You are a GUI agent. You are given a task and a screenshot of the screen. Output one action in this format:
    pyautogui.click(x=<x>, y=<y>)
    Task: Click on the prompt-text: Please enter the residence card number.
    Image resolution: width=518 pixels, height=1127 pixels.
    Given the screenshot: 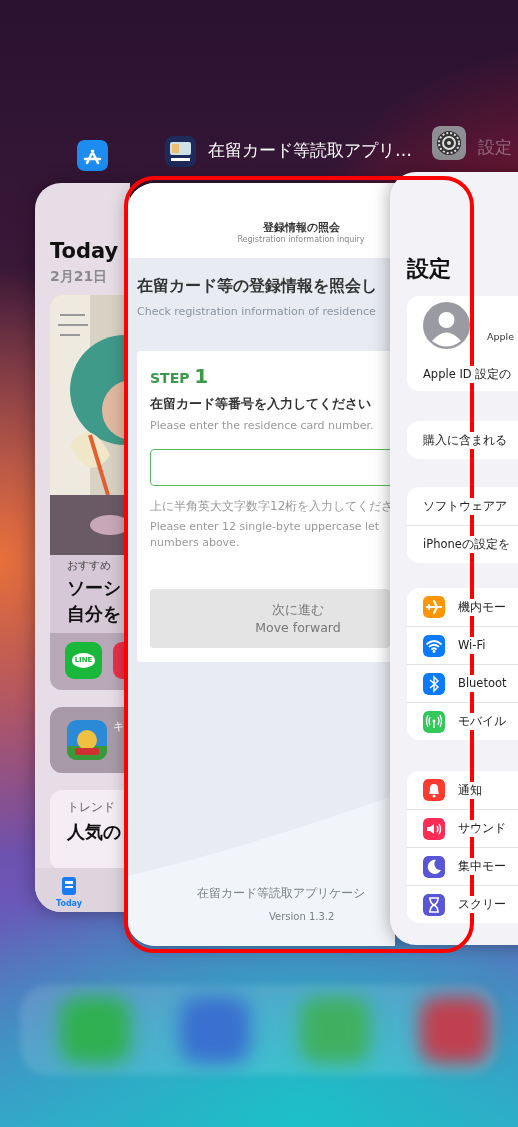 What is the action you would take?
    pyautogui.click(x=262, y=425)
    